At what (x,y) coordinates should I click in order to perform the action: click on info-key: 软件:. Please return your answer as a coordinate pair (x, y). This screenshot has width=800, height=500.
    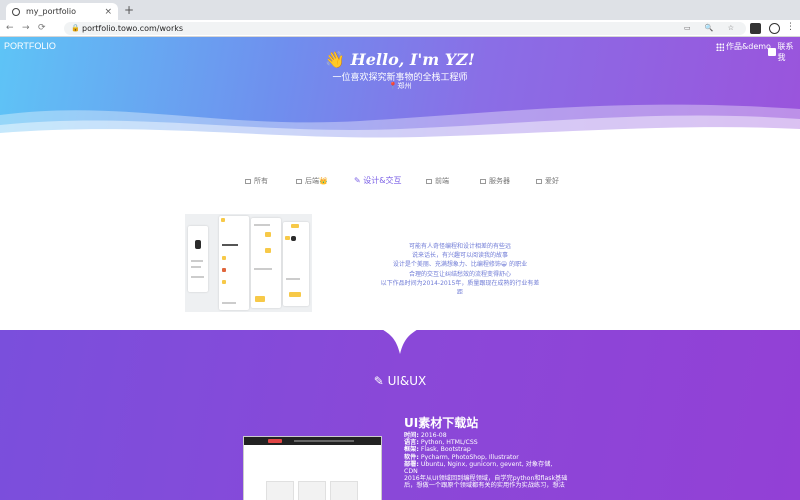
    Looking at the image, I should click on (411, 457).